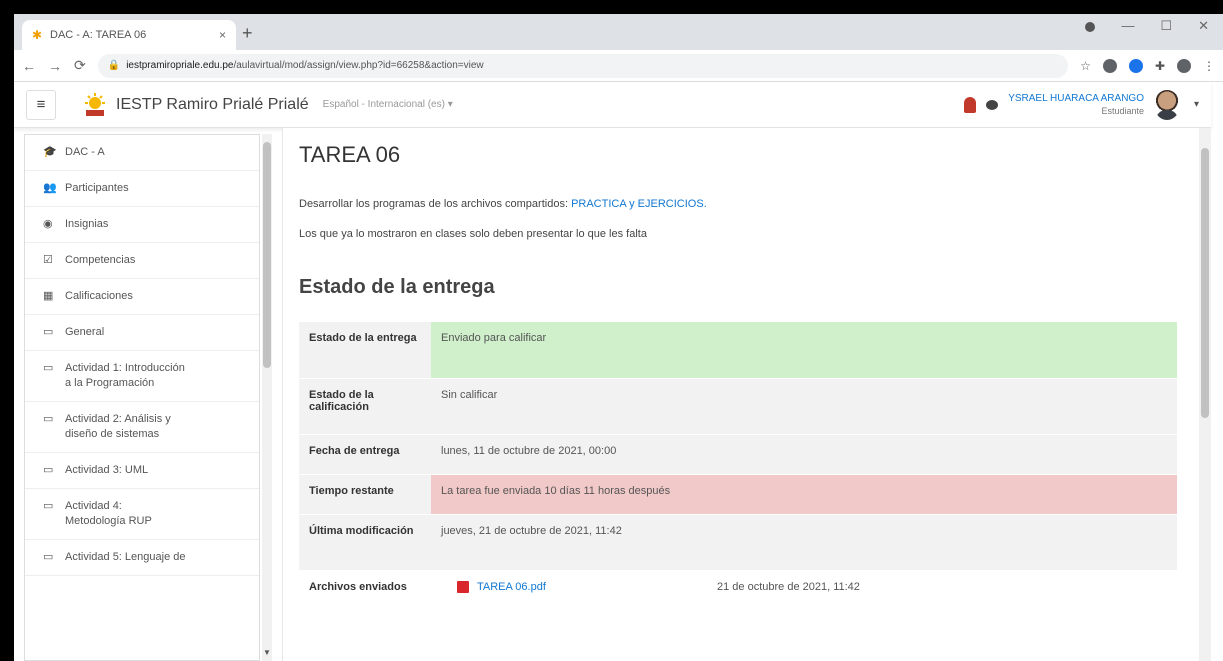  Describe the element at coordinates (97, 188) in the screenshot. I see `sidebar-item-label: Participantes` at that location.